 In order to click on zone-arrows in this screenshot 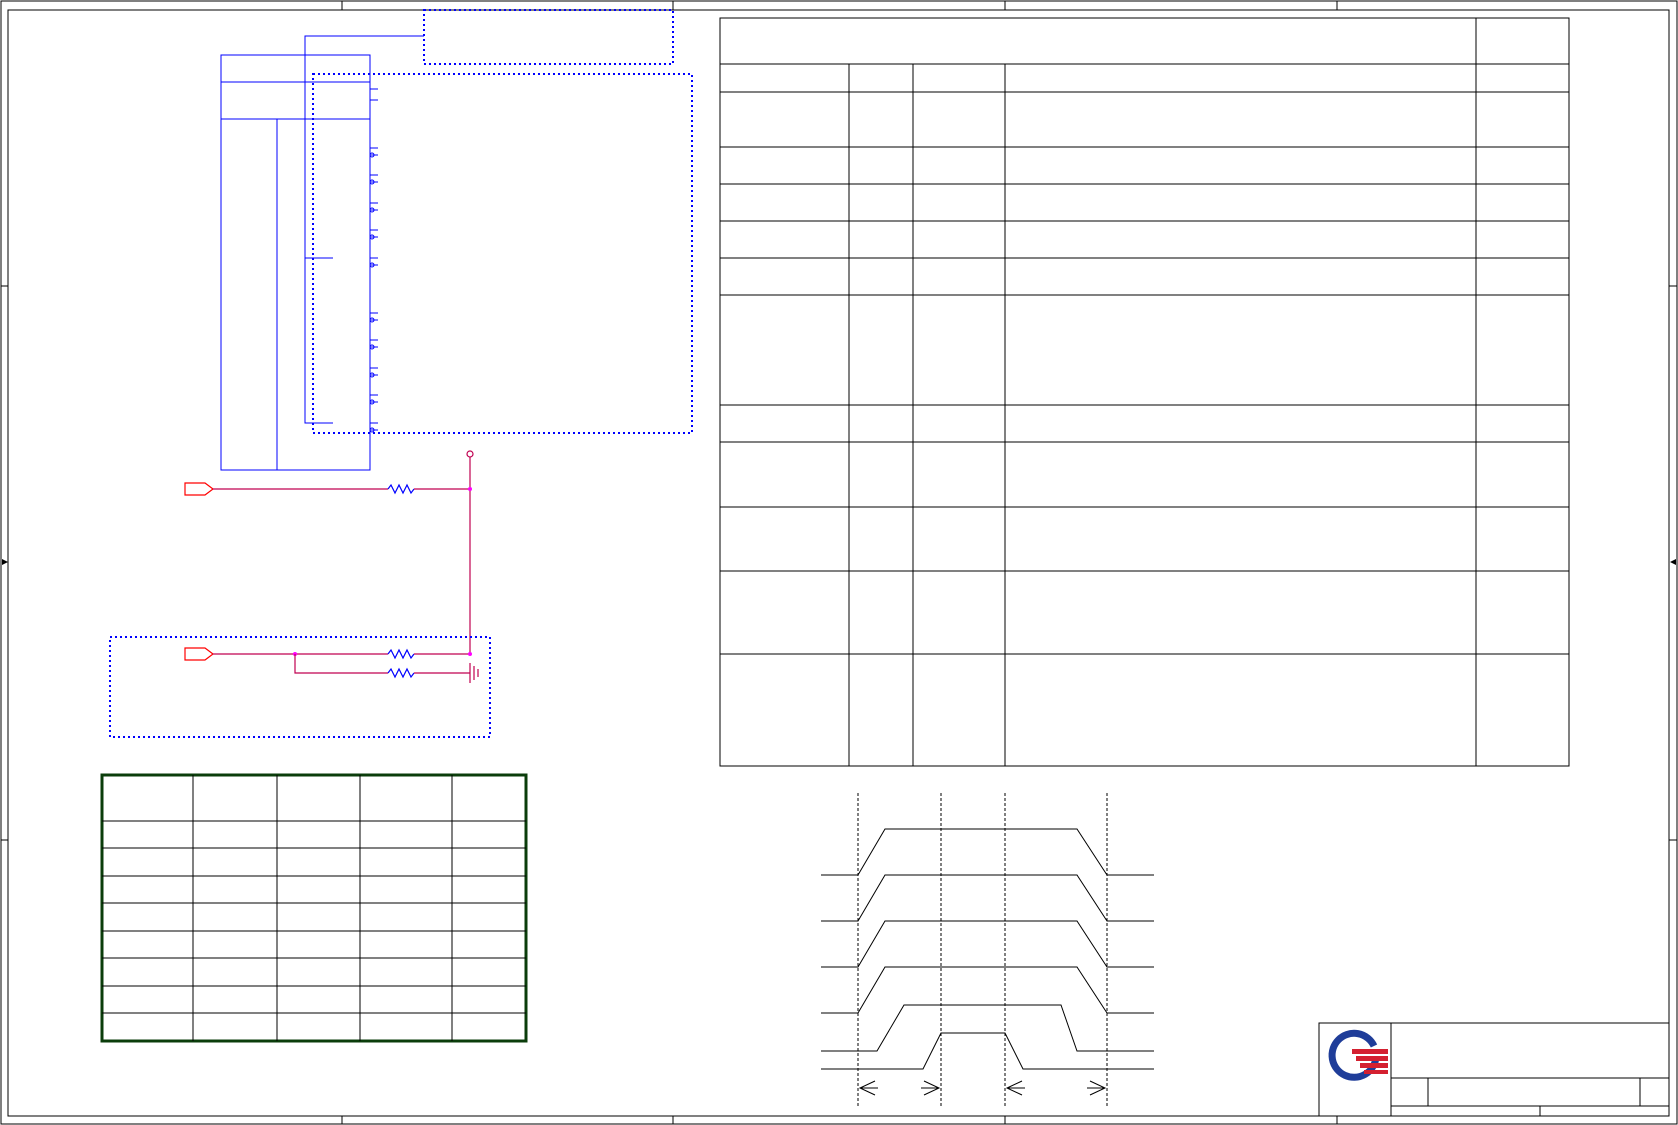, I will do `click(839, 562)`.